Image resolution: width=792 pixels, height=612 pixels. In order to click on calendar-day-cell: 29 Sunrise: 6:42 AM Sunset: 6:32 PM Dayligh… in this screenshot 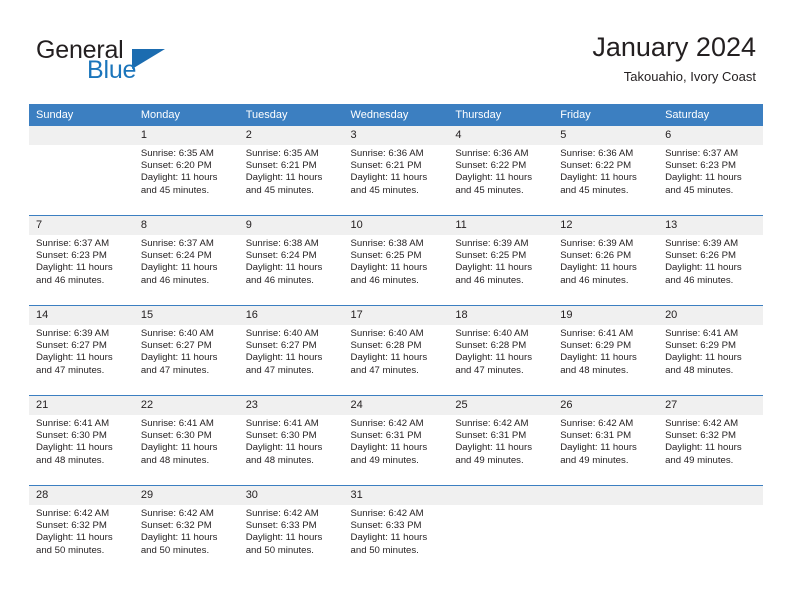, I will do `click(186, 530)`.